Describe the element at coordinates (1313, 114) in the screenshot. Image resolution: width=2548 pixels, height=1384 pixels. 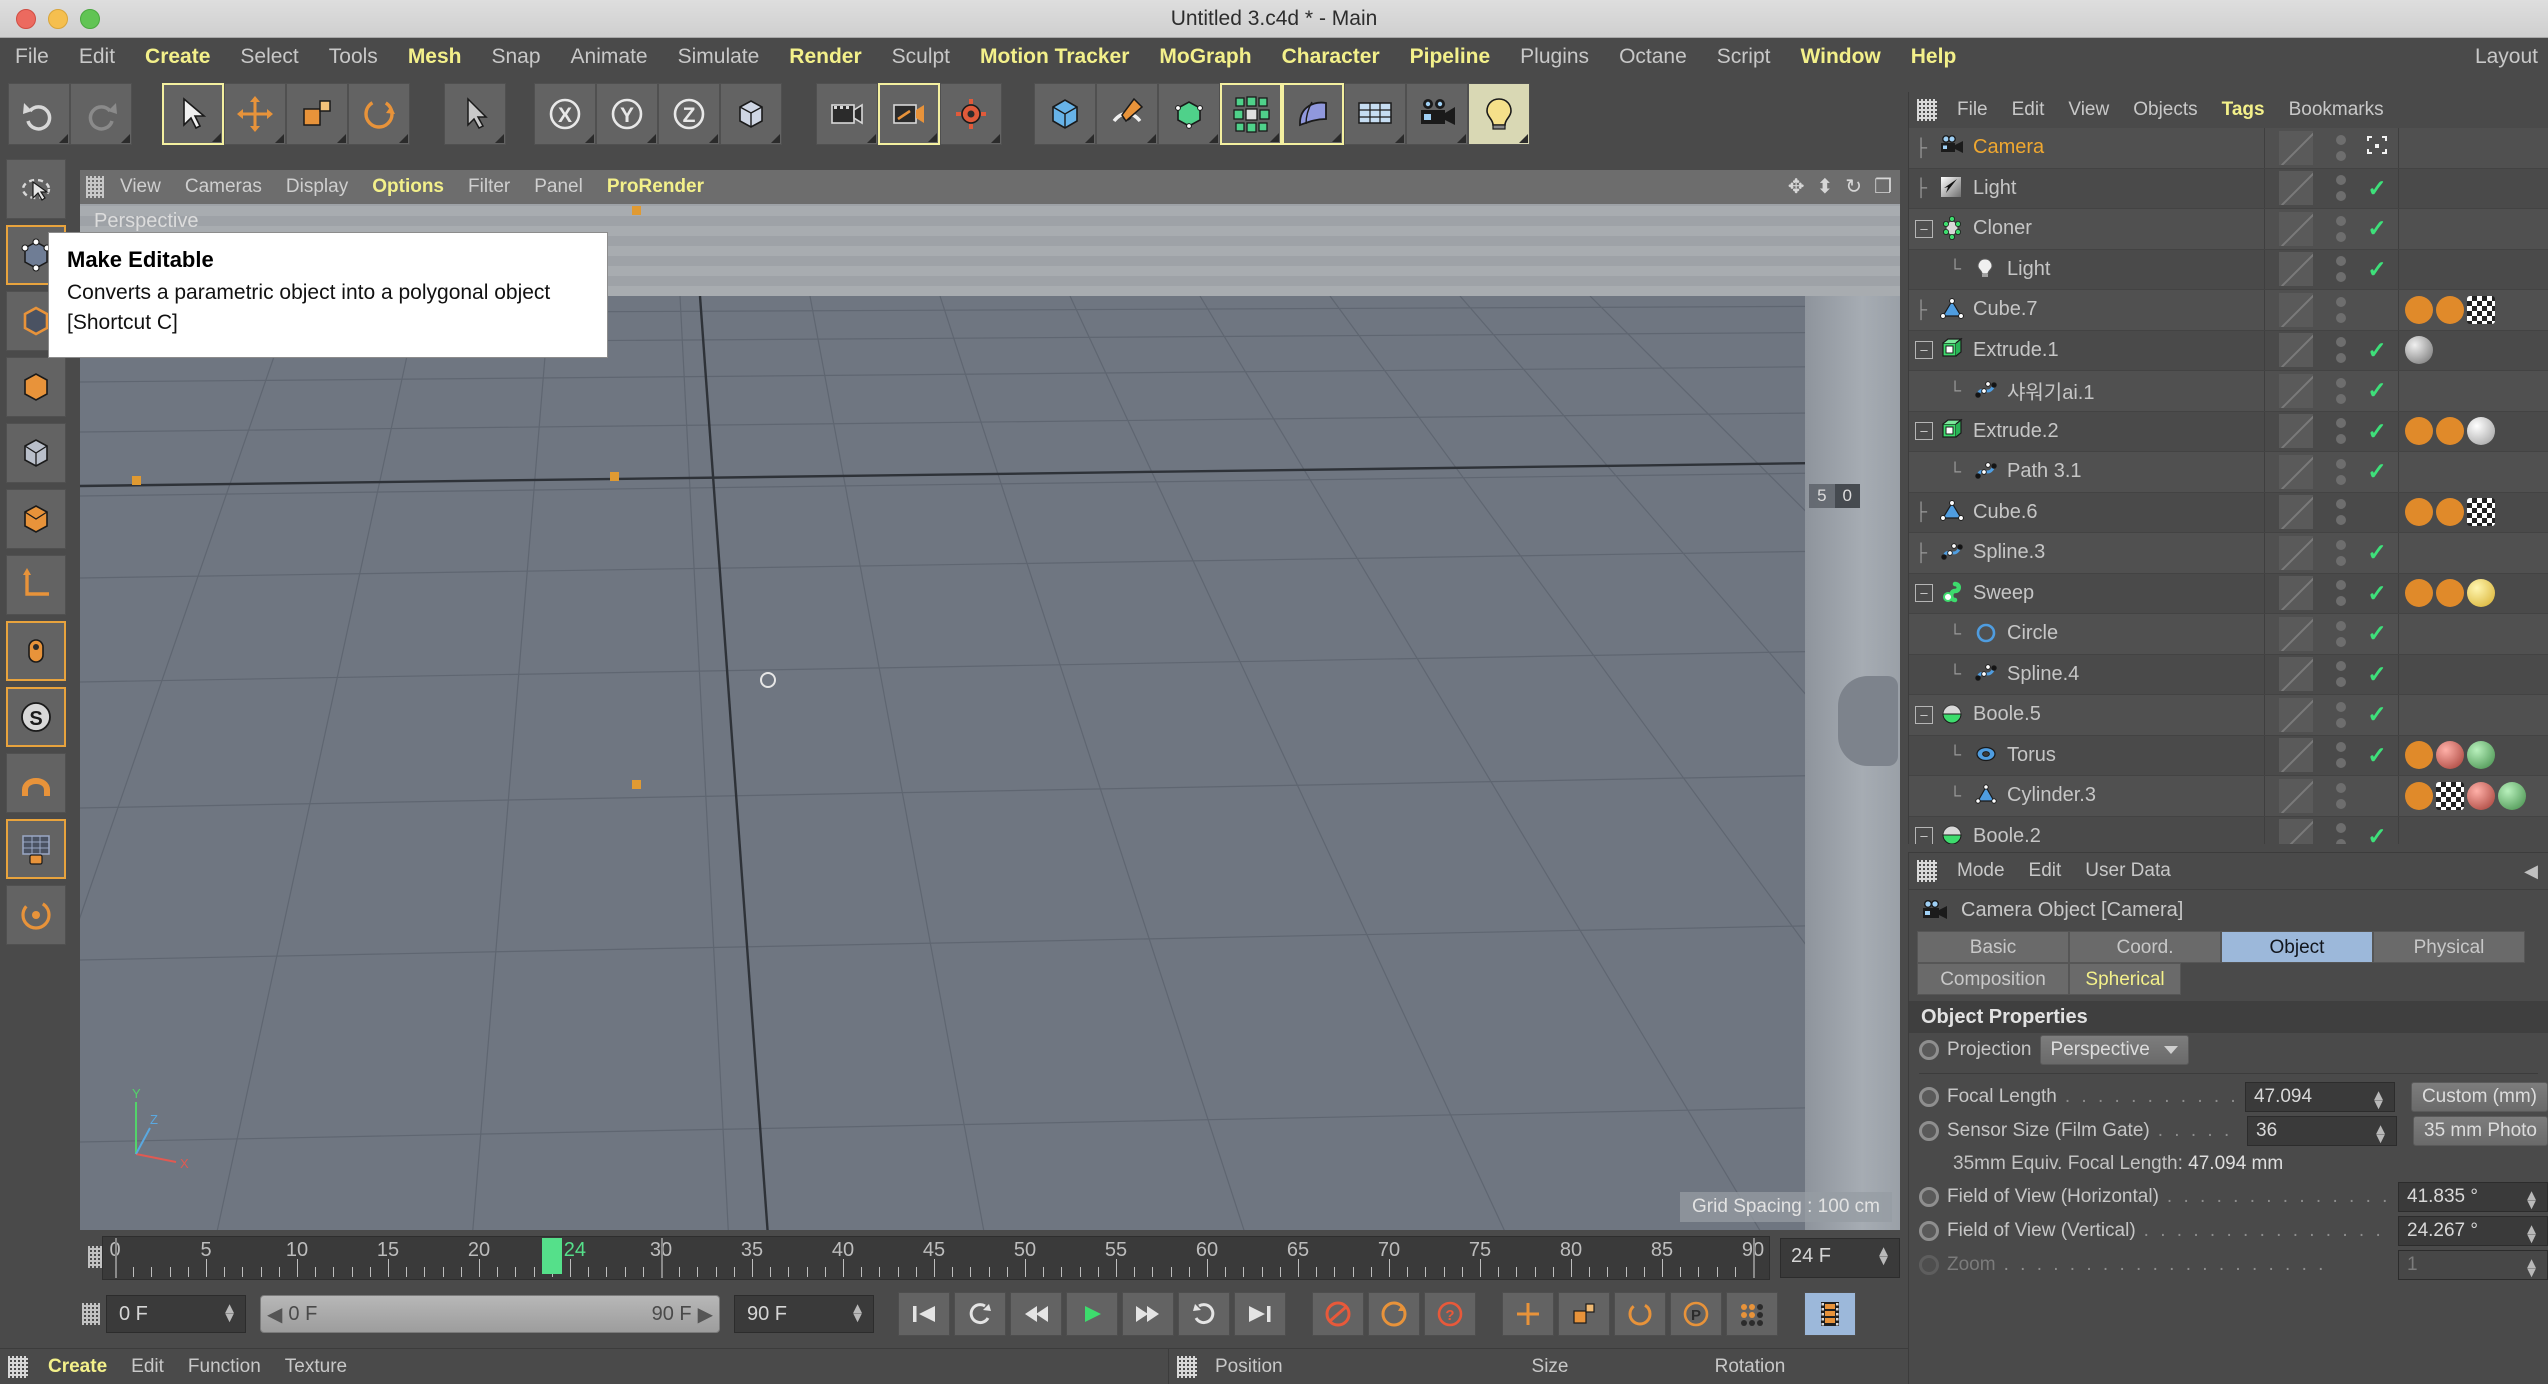
I see `deformer-button` at that location.